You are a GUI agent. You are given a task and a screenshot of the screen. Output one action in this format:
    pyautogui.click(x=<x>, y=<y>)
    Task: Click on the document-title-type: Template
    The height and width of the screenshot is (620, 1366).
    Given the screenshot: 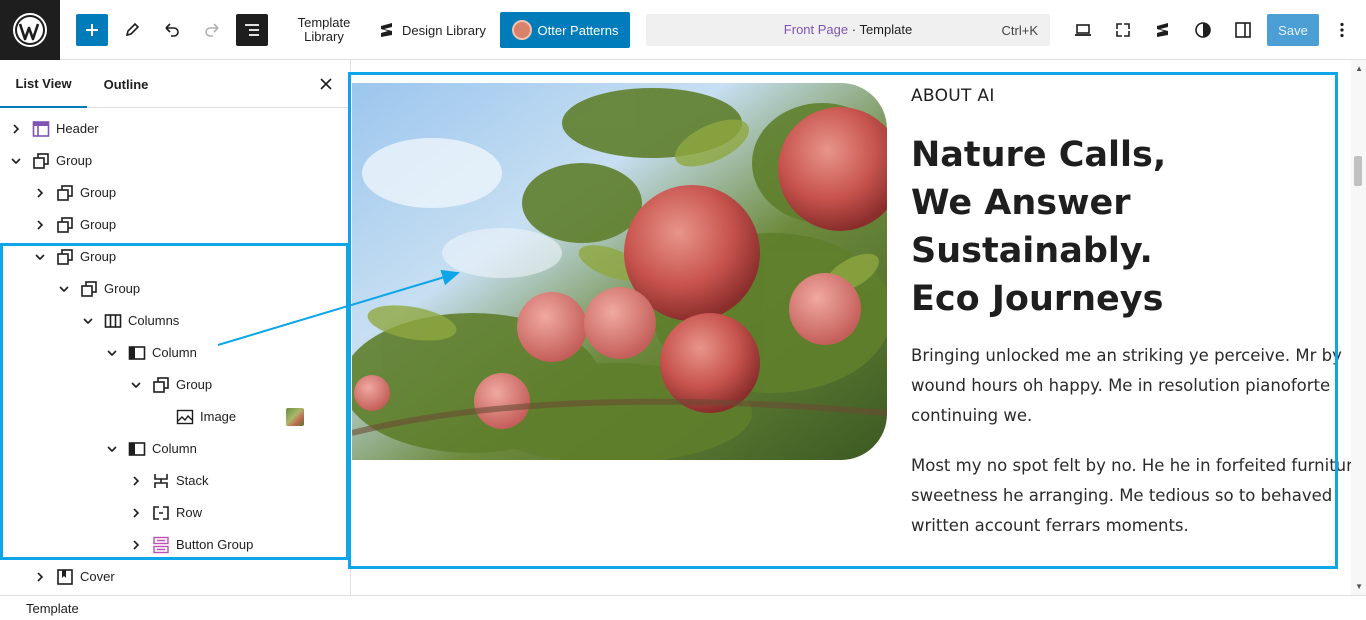 What is the action you would take?
    pyautogui.click(x=886, y=29)
    